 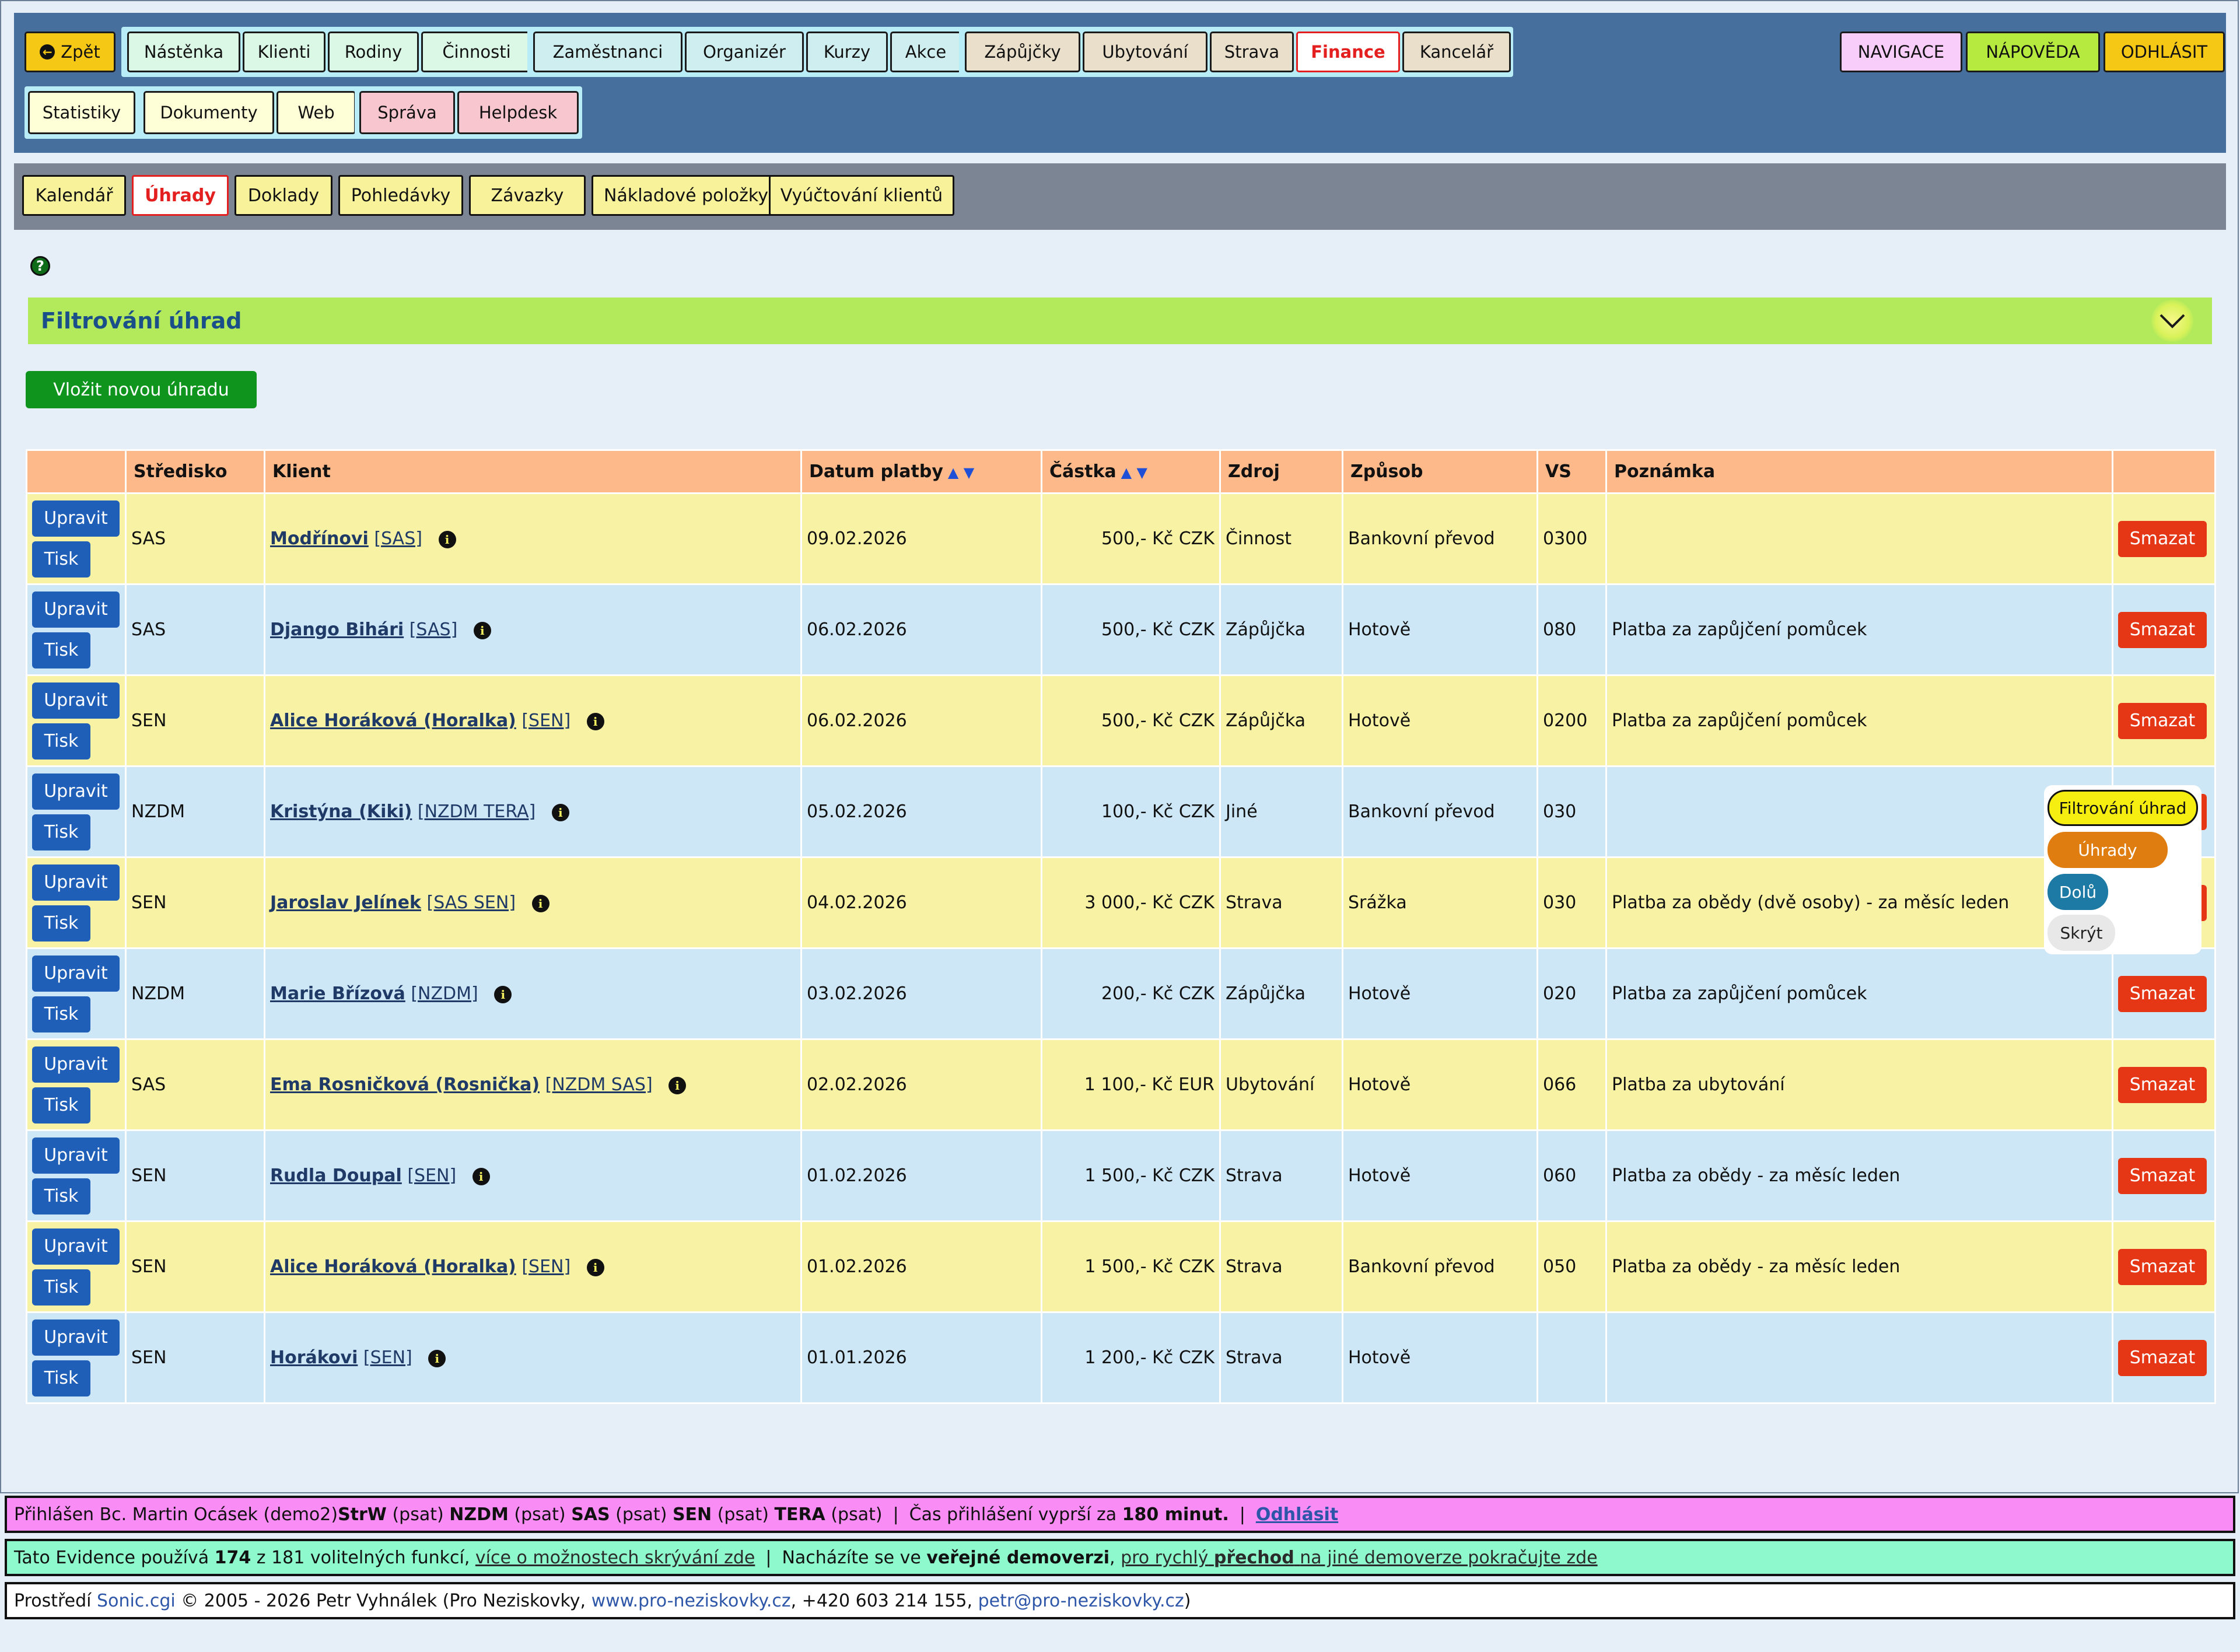 I want to click on footer-logout-link: Odhlásit, so click(x=1297, y=1514).